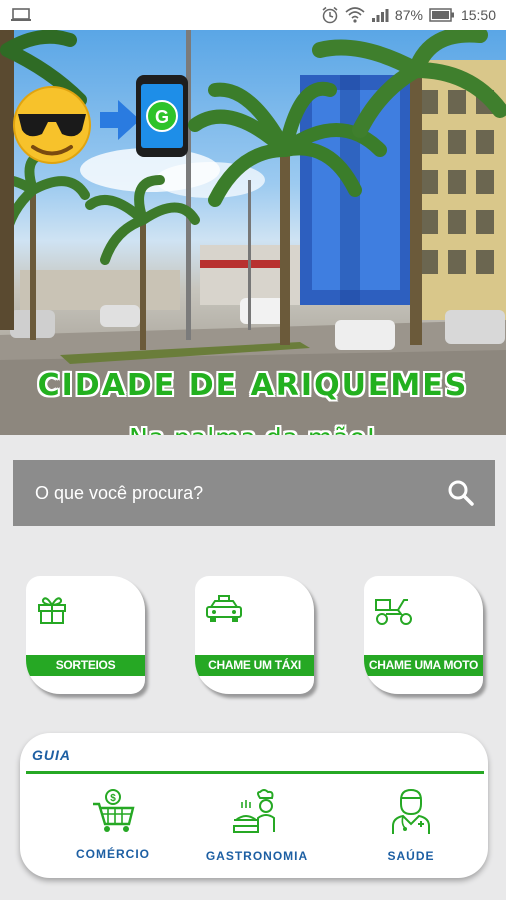  What do you see at coordinates (423, 635) in the screenshot?
I see `card-moto: CHAME UMA MOTO` at bounding box center [423, 635].